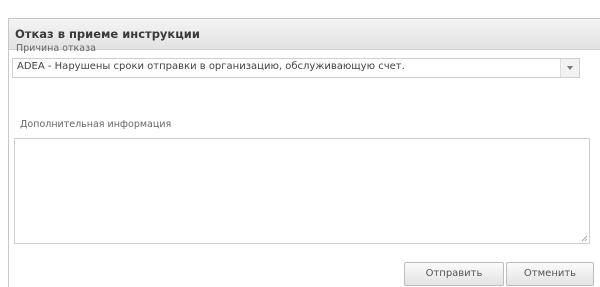  What do you see at coordinates (550, 274) in the screenshot?
I see `cancel-button: Отменить` at bounding box center [550, 274].